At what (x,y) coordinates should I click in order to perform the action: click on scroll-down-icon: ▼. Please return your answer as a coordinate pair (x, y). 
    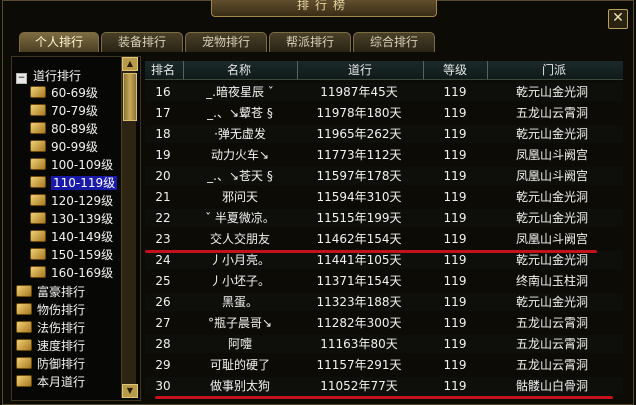
    Looking at the image, I should click on (130, 391).